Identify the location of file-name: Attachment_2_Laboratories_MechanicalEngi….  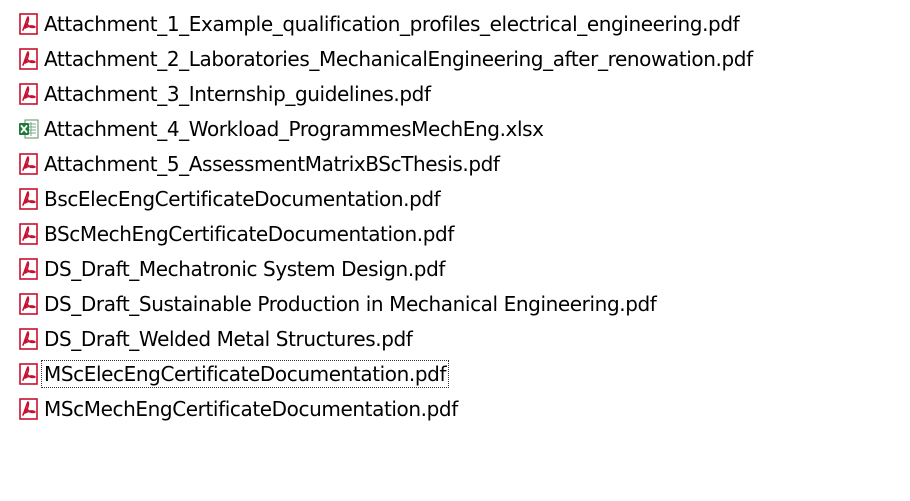
(398, 58).